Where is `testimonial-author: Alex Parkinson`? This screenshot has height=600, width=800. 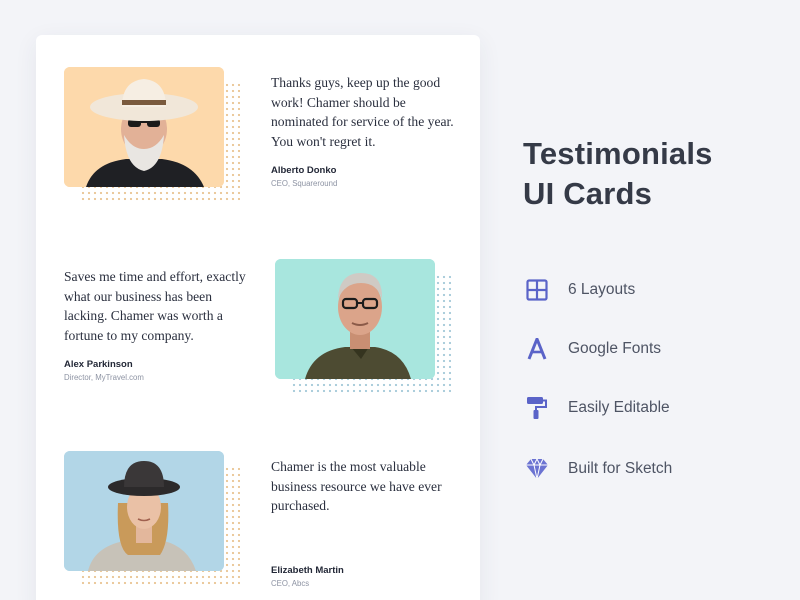
testimonial-author: Alex Parkinson is located at coordinates (98, 364).